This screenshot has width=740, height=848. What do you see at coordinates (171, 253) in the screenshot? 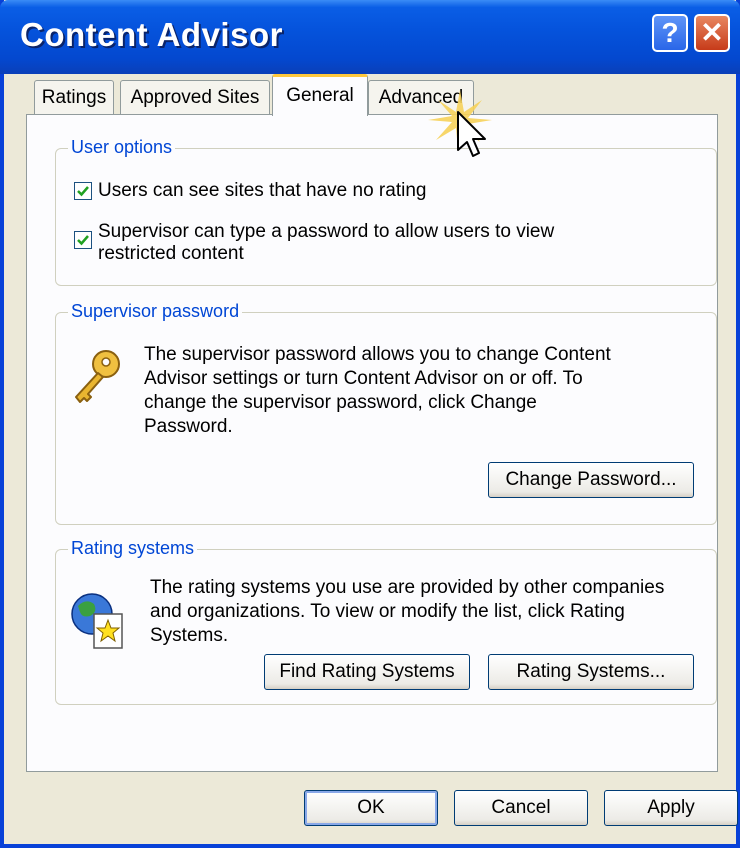
I see `supervisor-override-label-line2: restricted content` at bounding box center [171, 253].